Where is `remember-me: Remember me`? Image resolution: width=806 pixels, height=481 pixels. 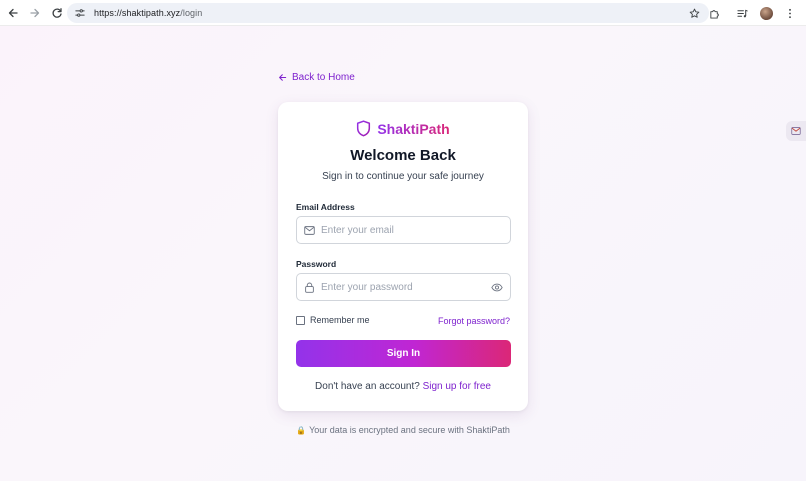 remember-me: Remember me is located at coordinates (333, 320).